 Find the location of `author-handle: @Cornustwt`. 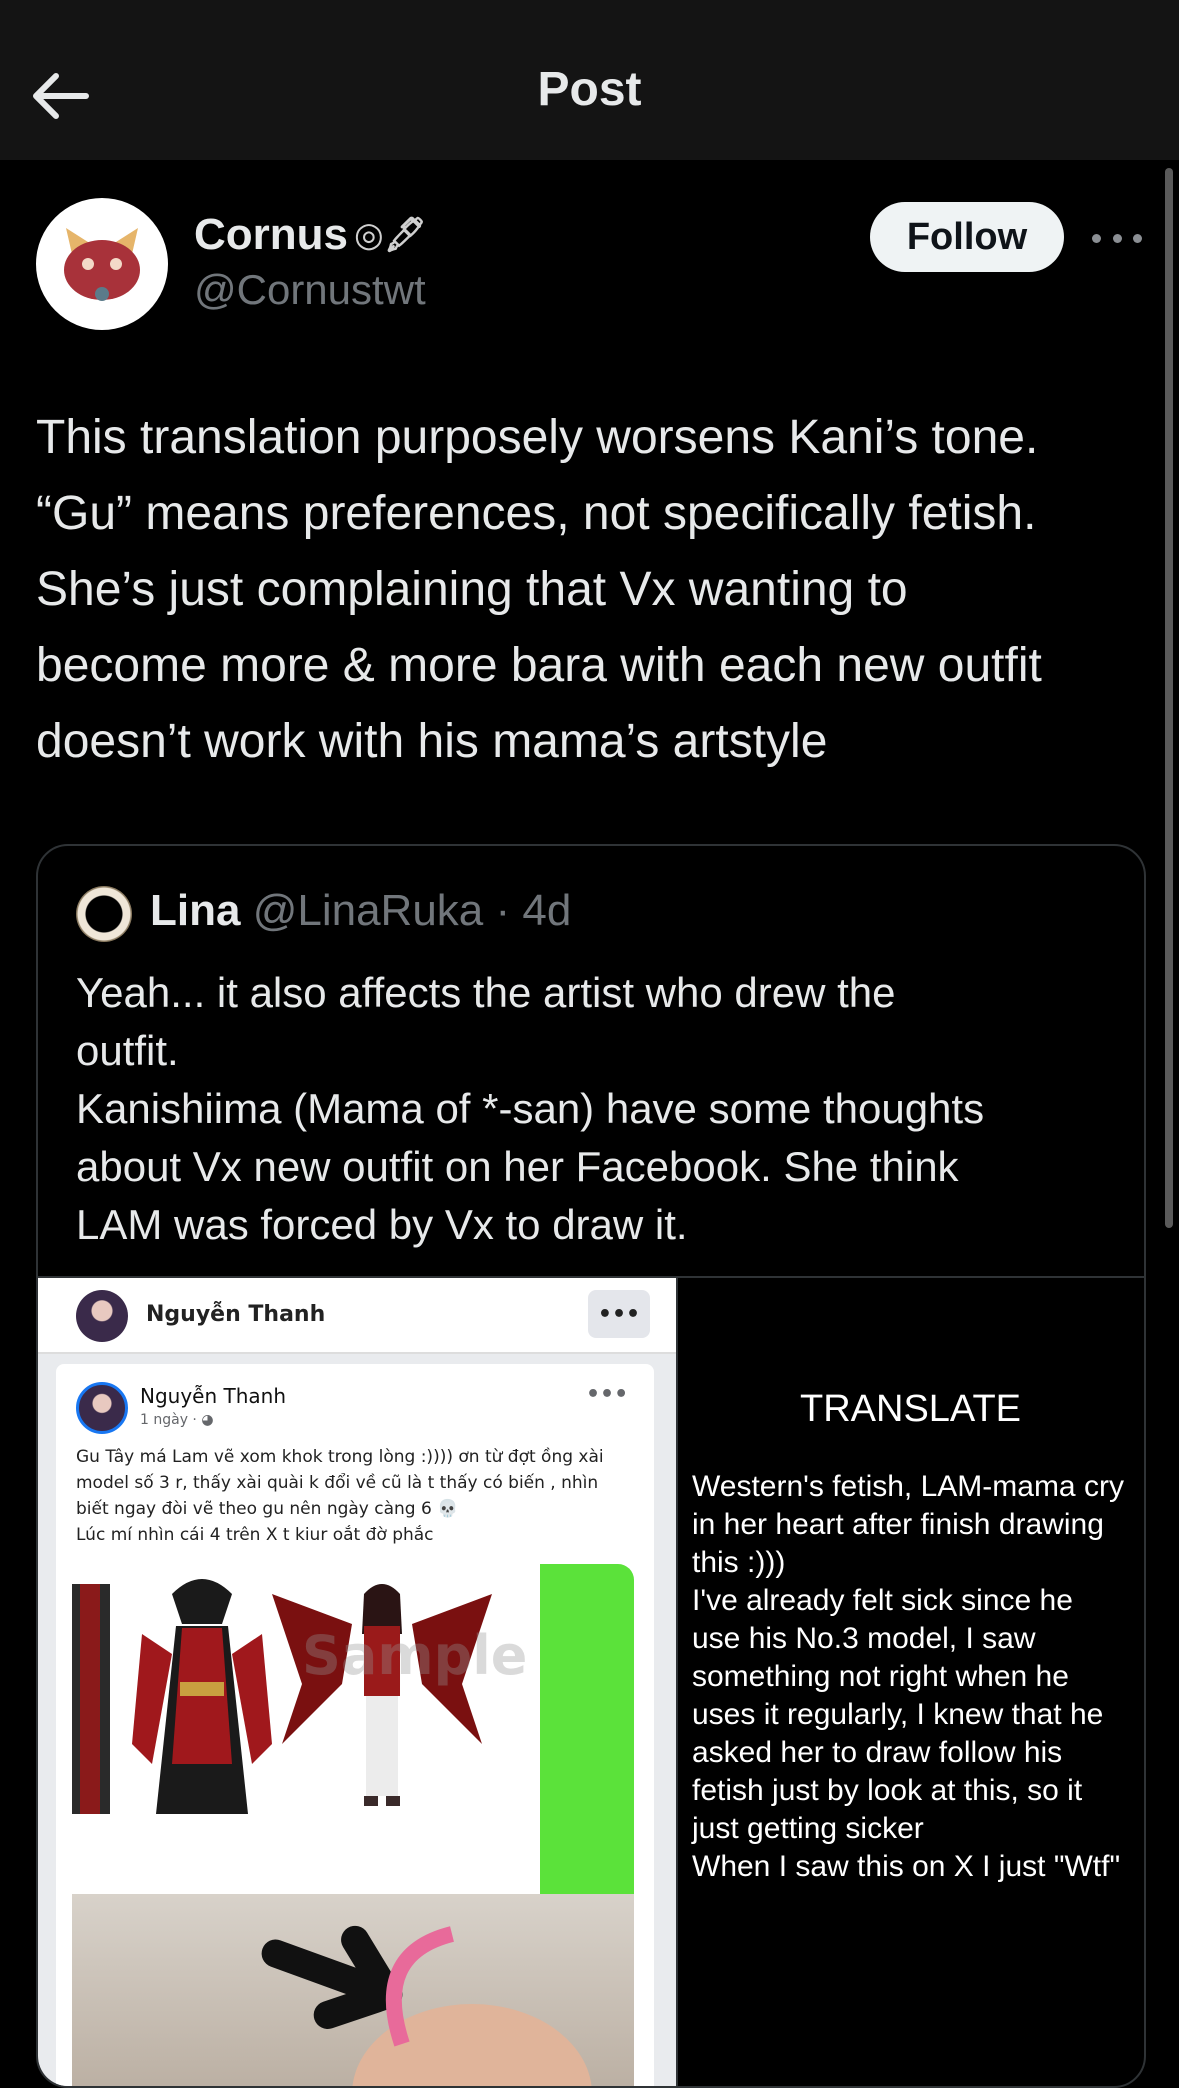

author-handle: @Cornustwt is located at coordinates (310, 290).